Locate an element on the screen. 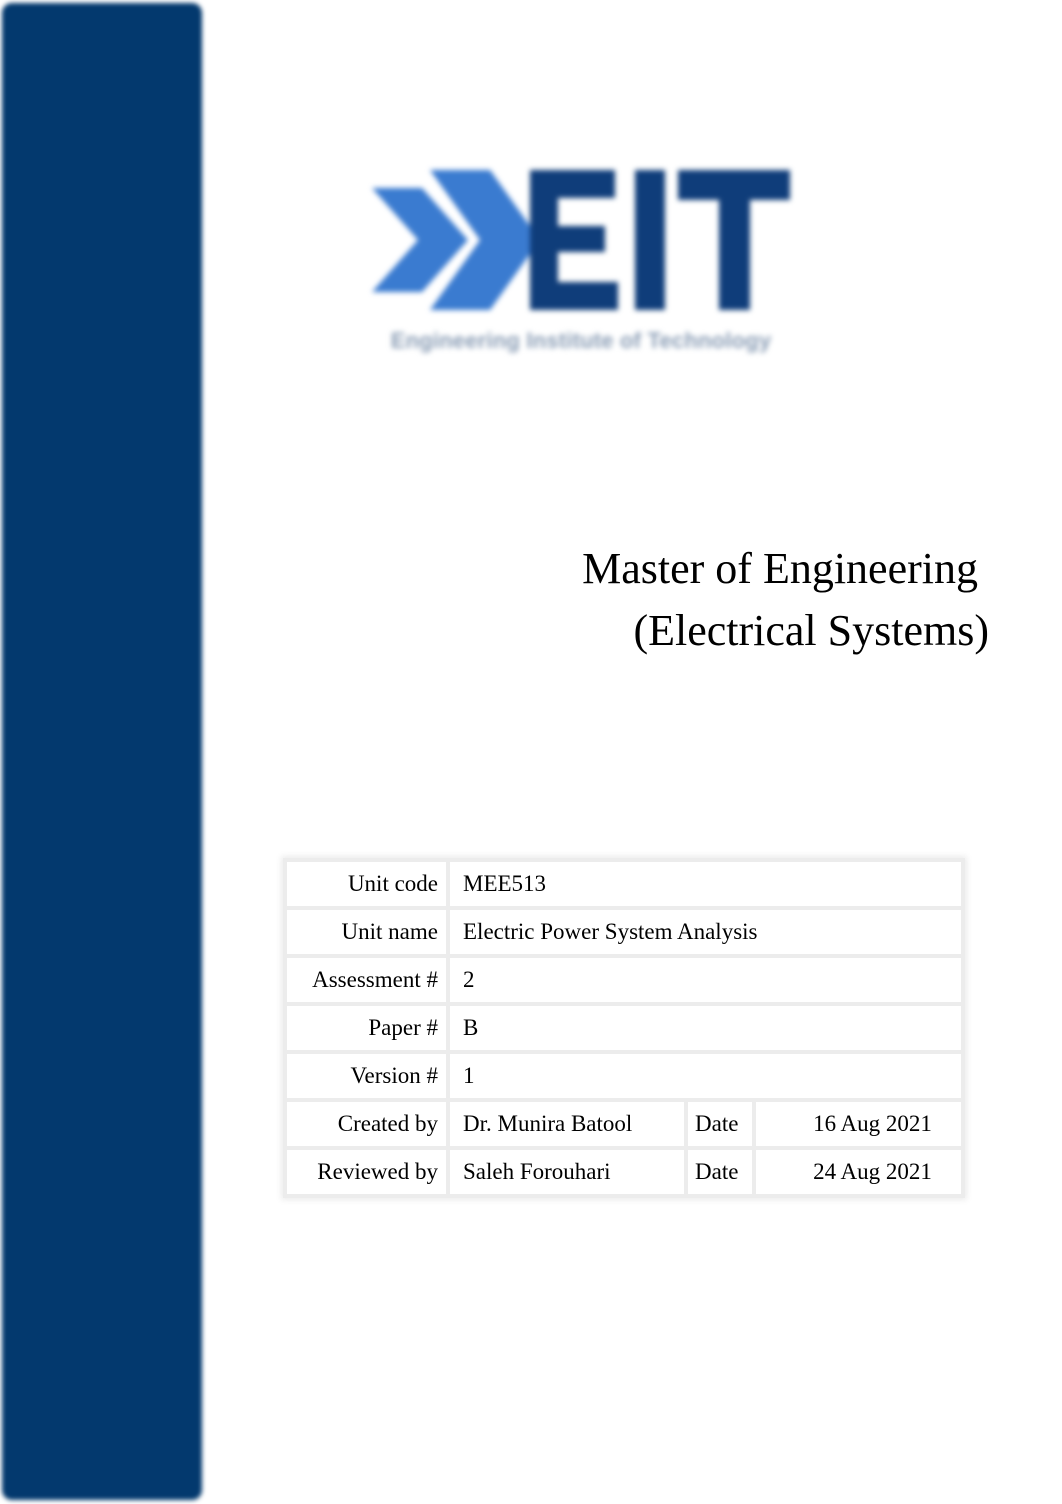  version-value: 1 is located at coordinates (705, 1076).